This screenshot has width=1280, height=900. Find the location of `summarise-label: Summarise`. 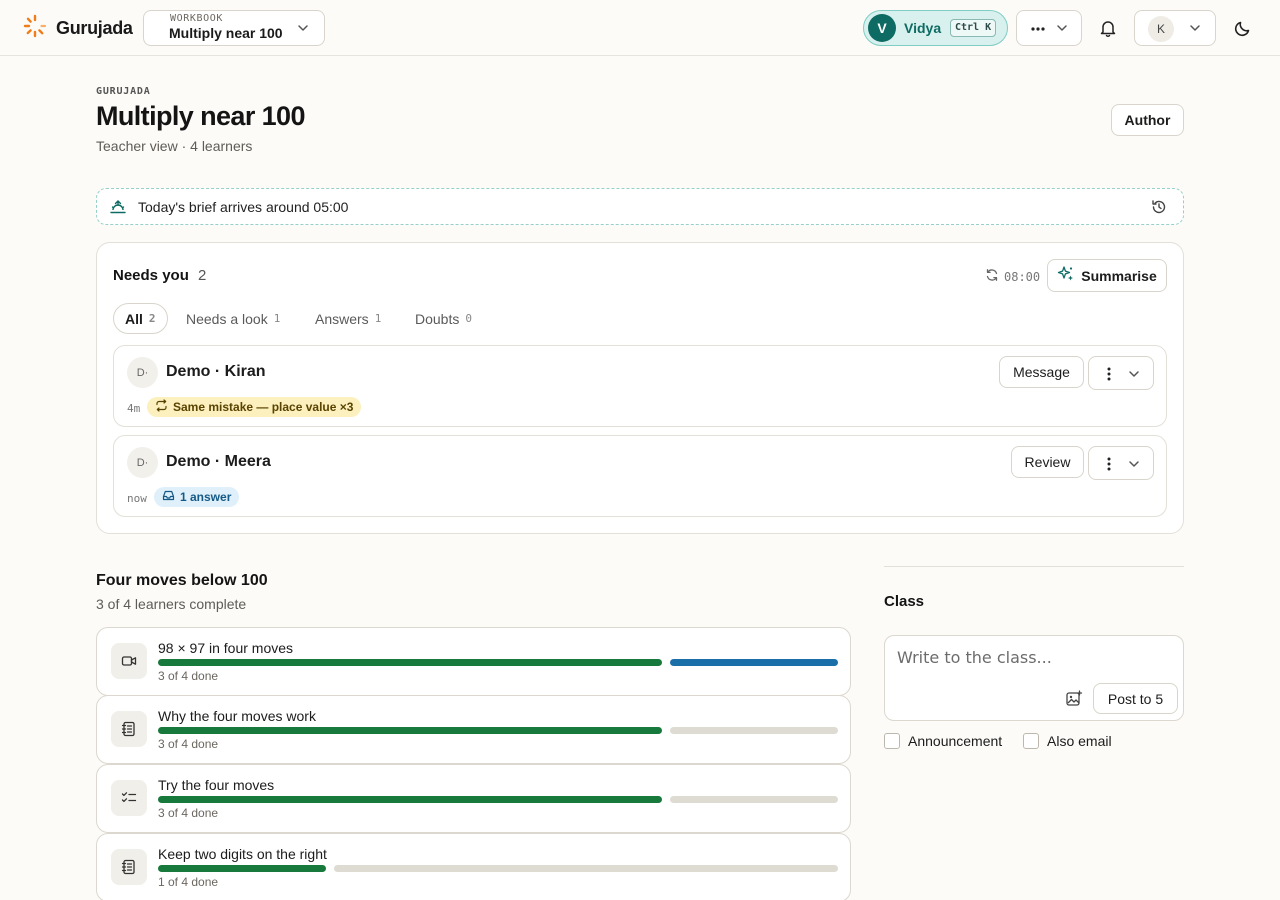

summarise-label: Summarise is located at coordinates (1119, 275).